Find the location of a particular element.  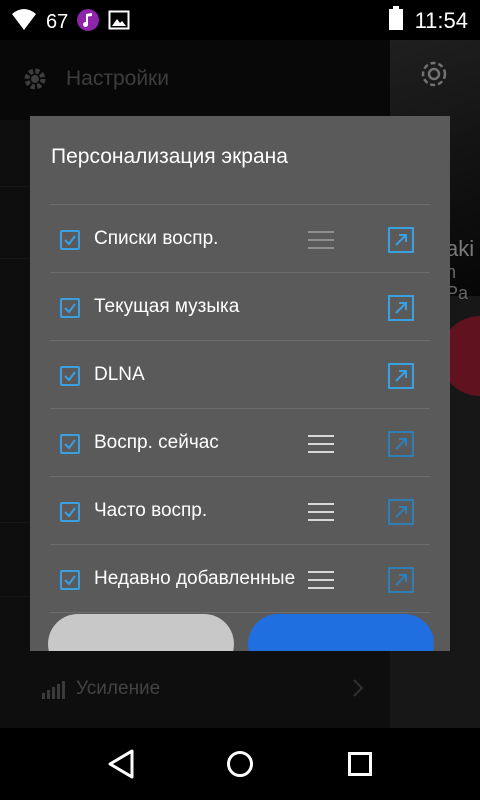

dialog-title: Персонализация экрана is located at coordinates (169, 156).